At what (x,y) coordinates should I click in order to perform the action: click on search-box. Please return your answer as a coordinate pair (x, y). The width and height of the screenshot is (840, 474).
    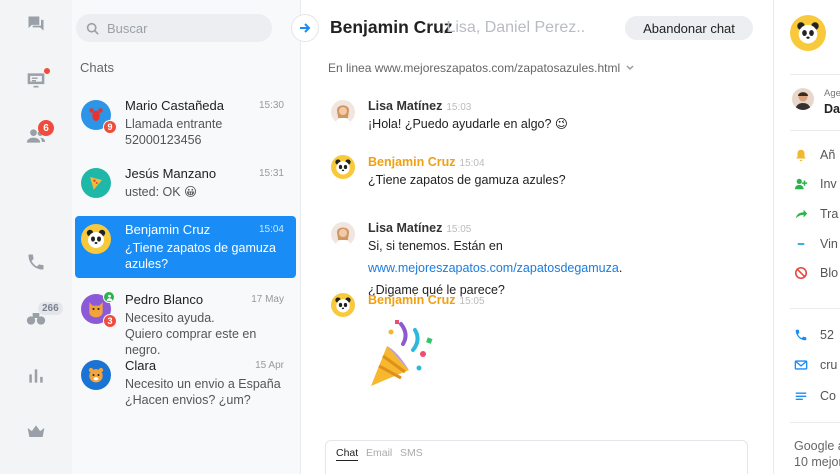
    Looking at the image, I should click on (174, 28).